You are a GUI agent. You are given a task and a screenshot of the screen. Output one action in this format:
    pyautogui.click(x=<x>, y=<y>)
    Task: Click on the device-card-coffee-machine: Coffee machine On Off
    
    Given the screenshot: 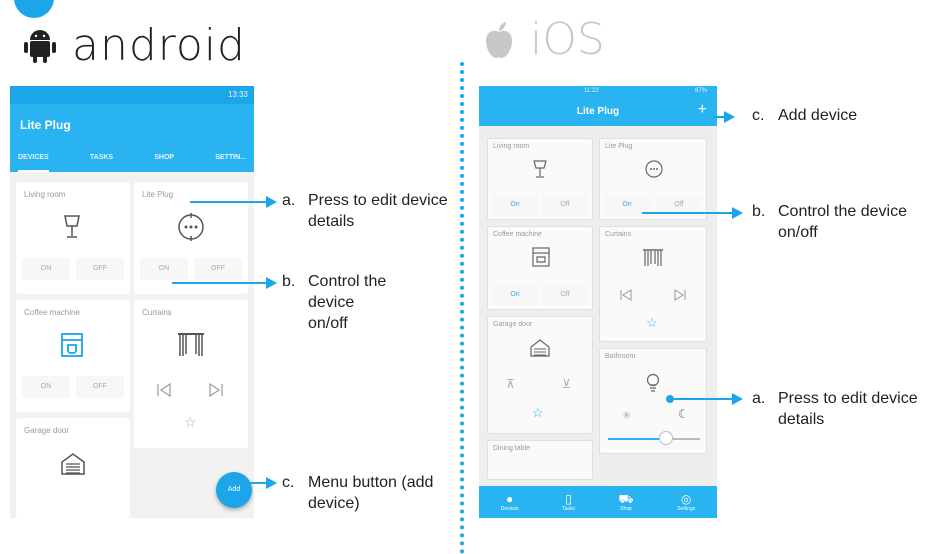 What is the action you would take?
    pyautogui.click(x=540, y=268)
    